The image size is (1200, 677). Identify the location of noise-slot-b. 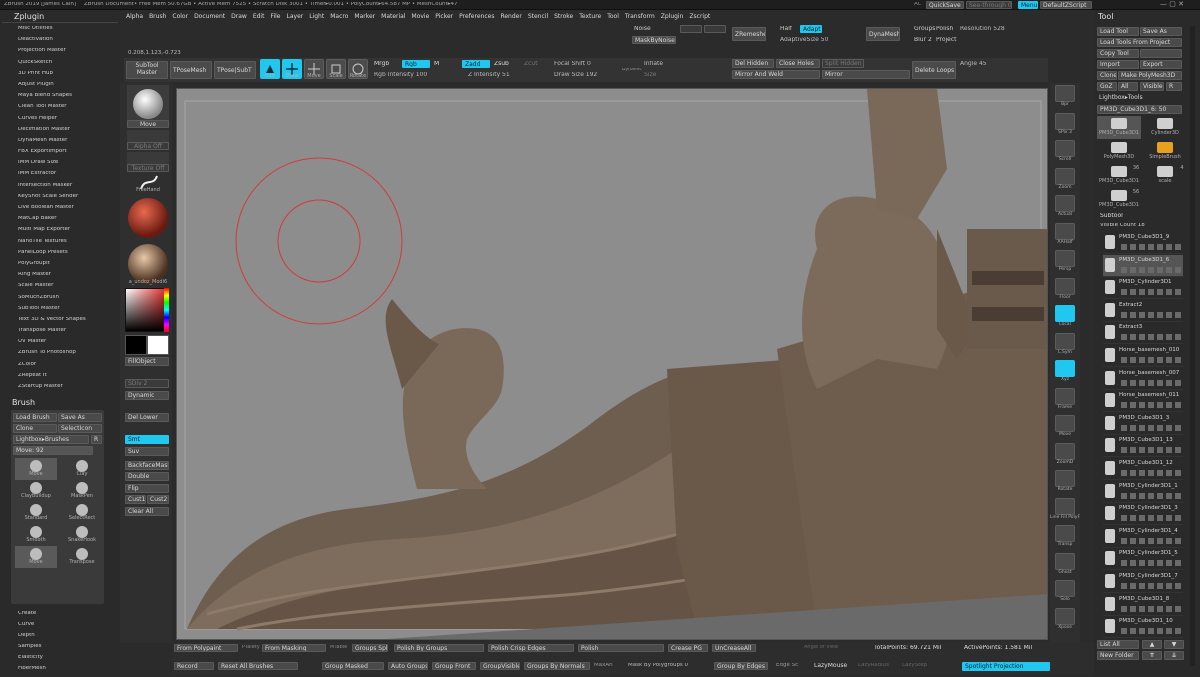
(715, 29).